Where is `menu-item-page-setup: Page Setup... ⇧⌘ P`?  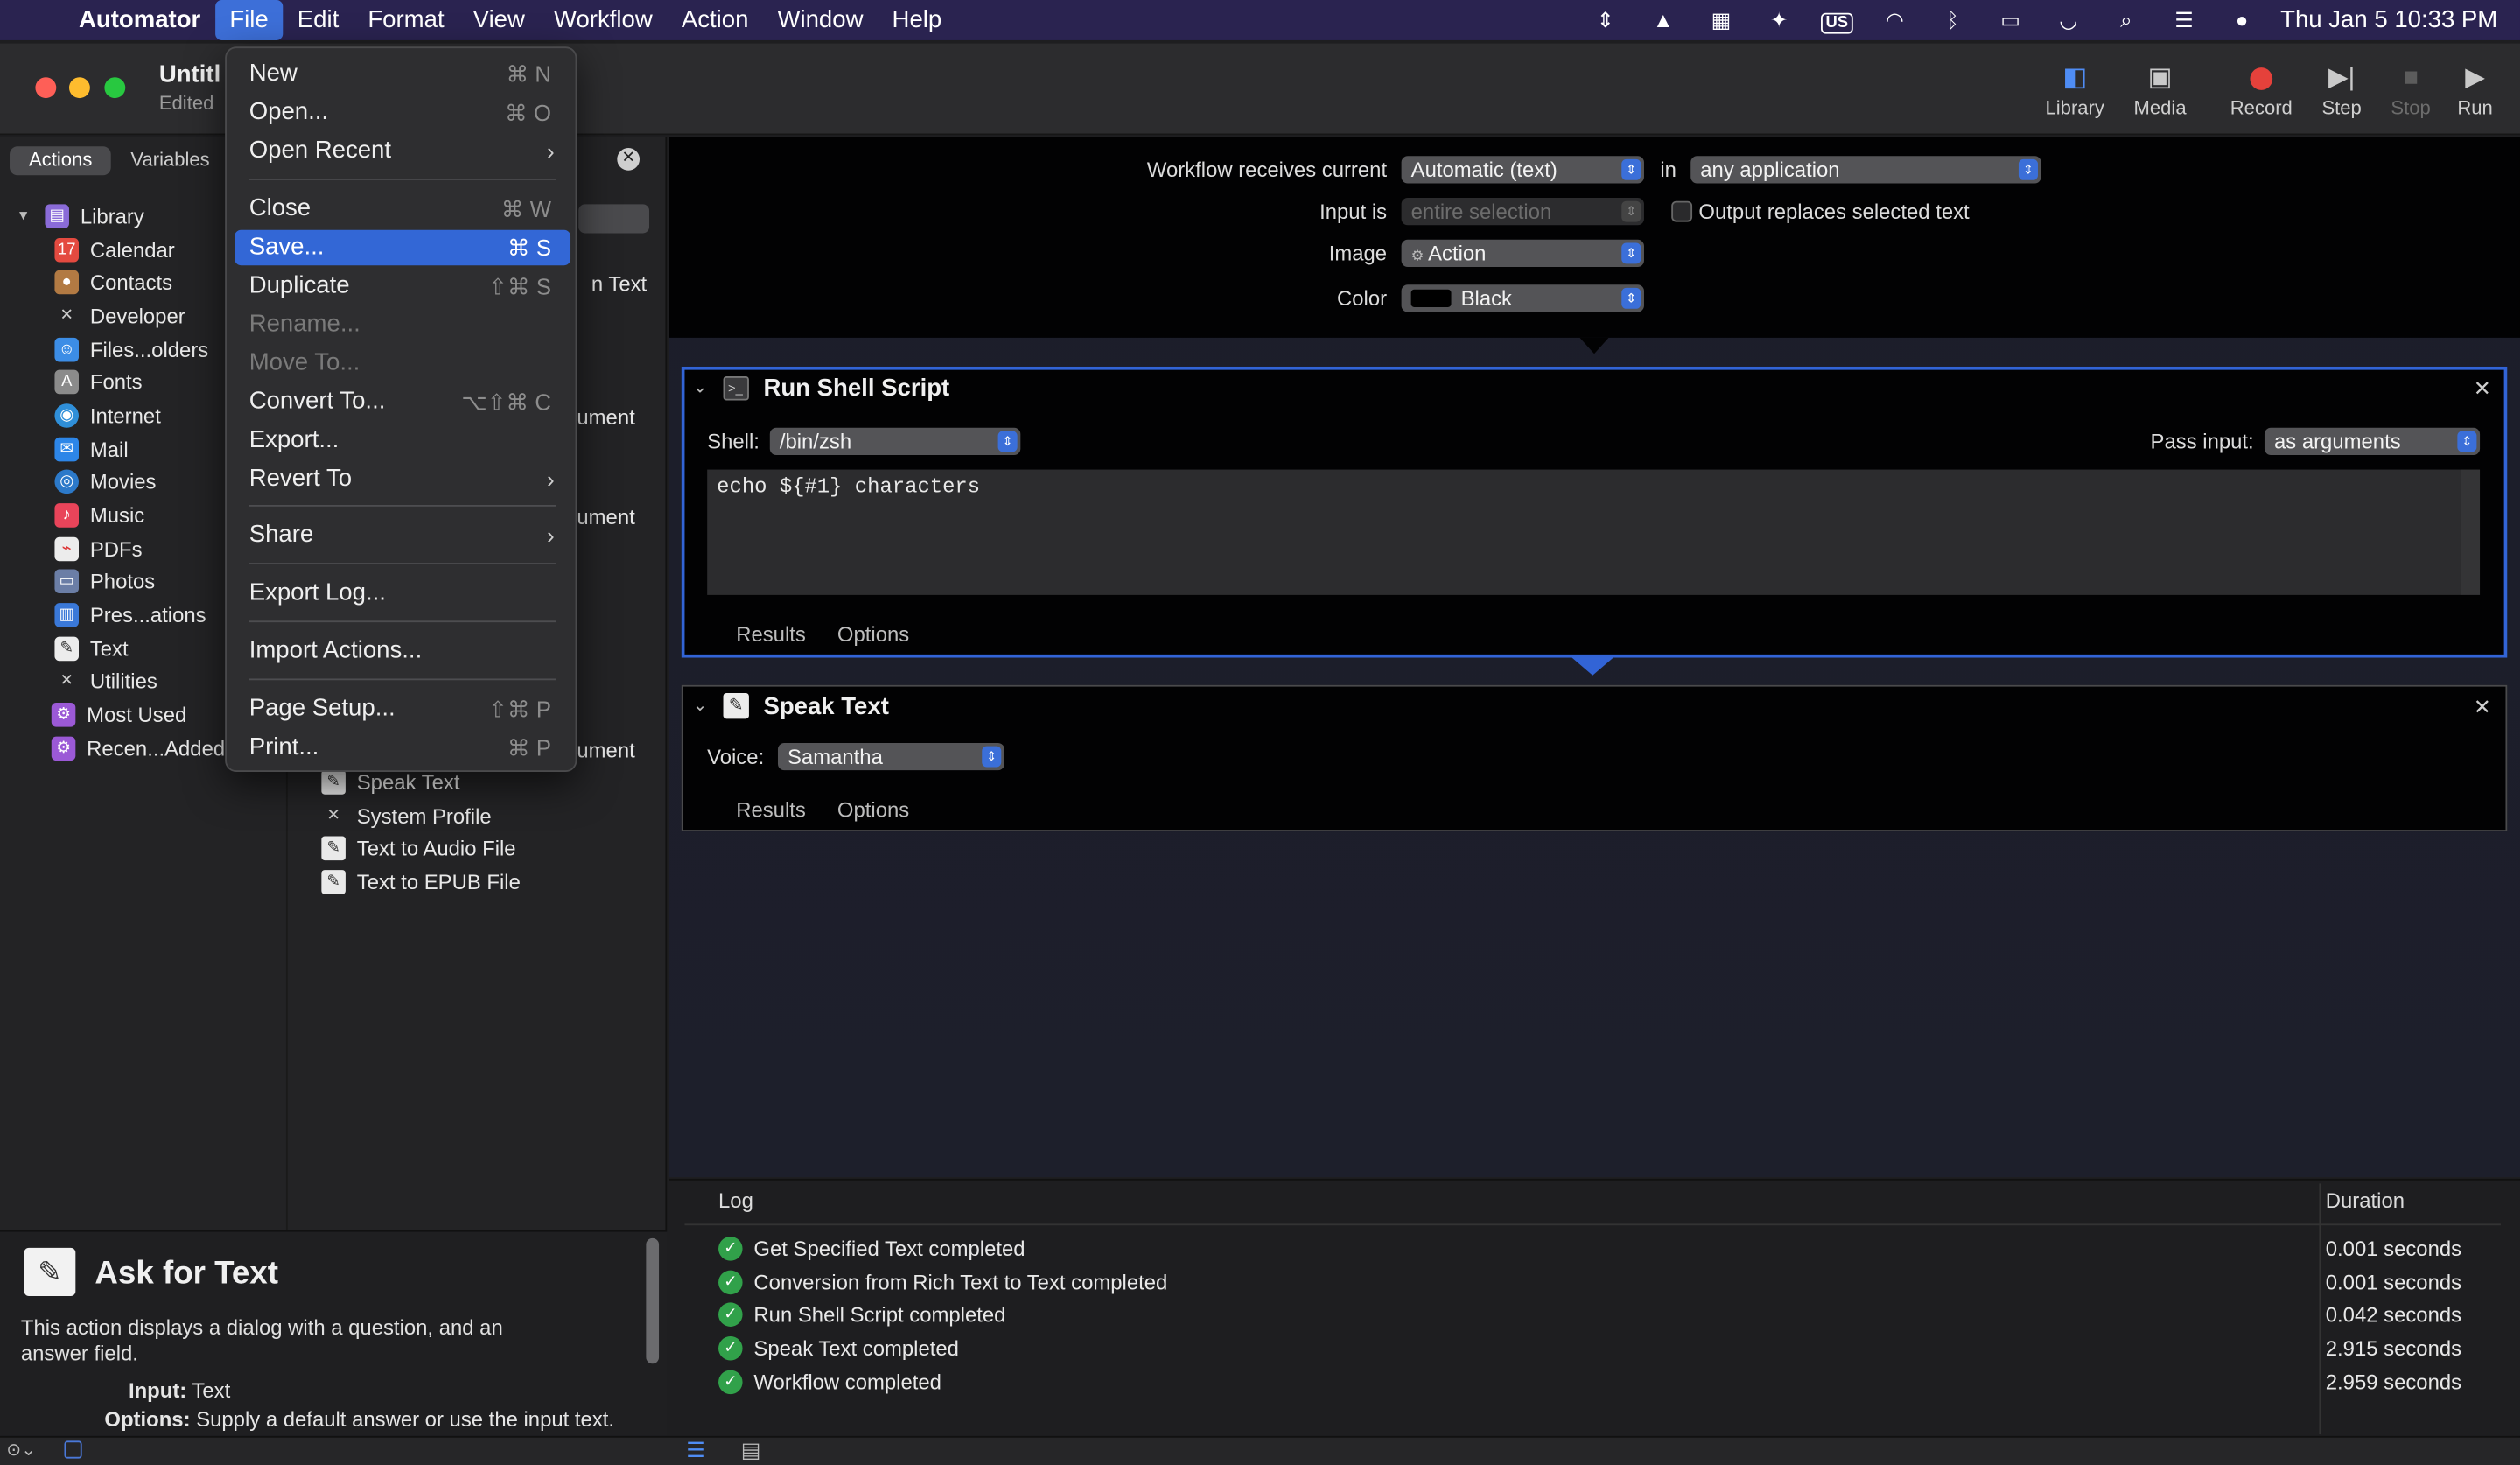 menu-item-page-setup: Page Setup... ⇧⌘ P is located at coordinates (402, 708).